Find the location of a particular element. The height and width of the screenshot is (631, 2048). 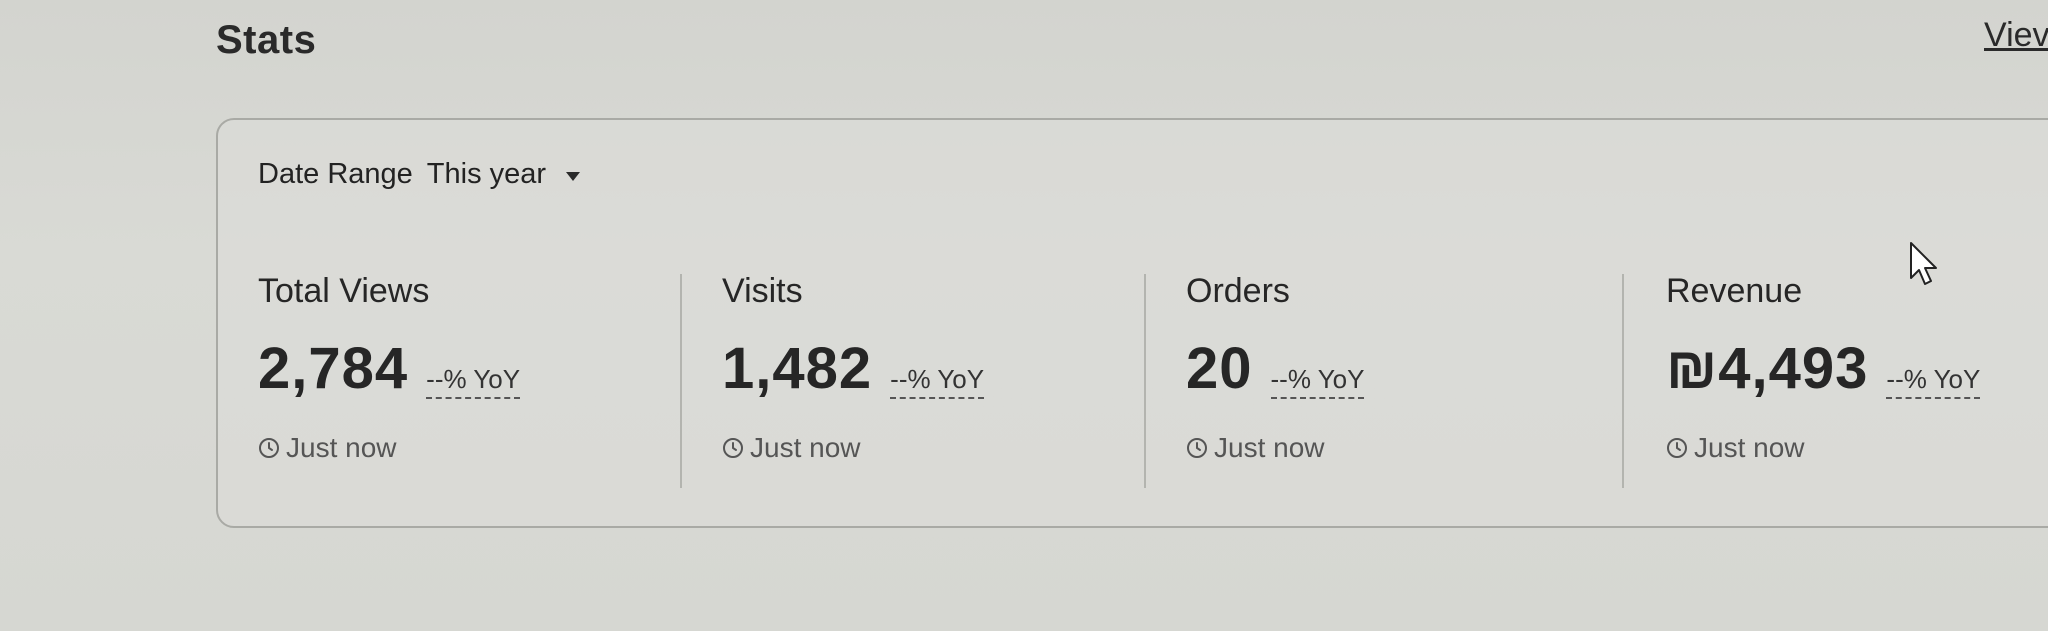

metric-visits: Visits 1,482 --% YoY Just now is located at coordinates (853, 368).